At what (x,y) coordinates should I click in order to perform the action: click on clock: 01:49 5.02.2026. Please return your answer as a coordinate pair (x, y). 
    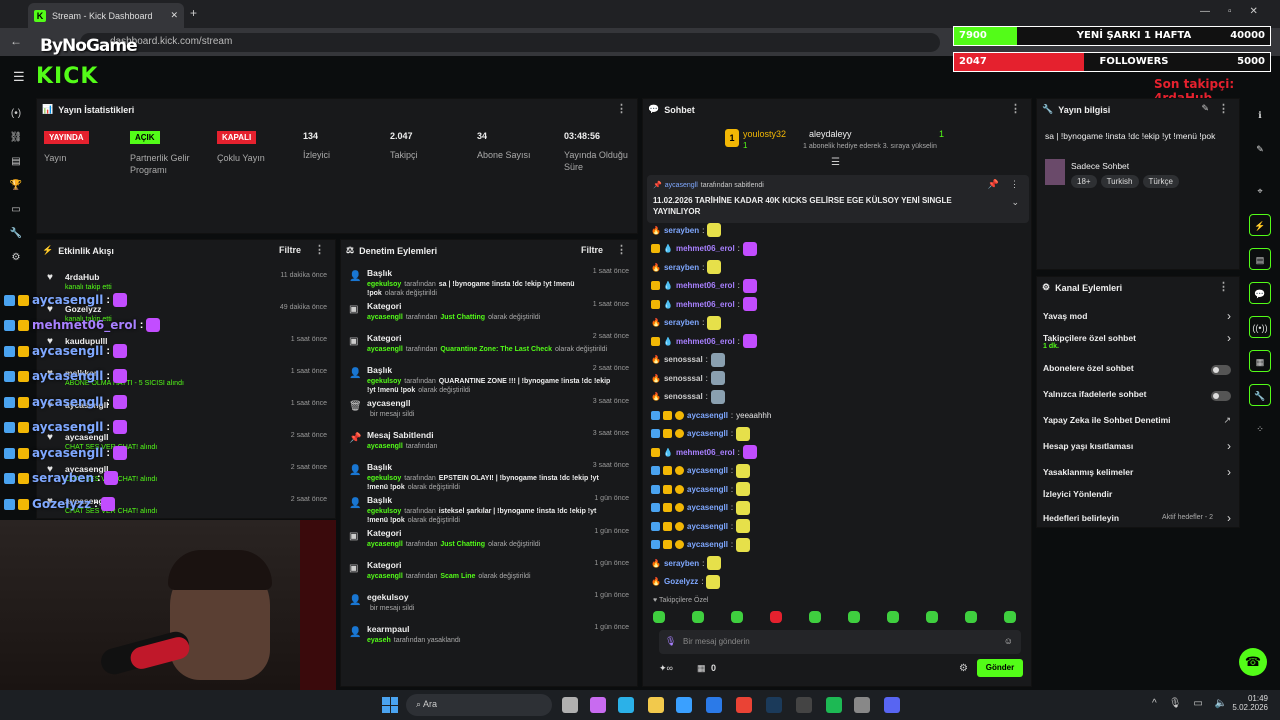
    Looking at the image, I should click on (1249, 703).